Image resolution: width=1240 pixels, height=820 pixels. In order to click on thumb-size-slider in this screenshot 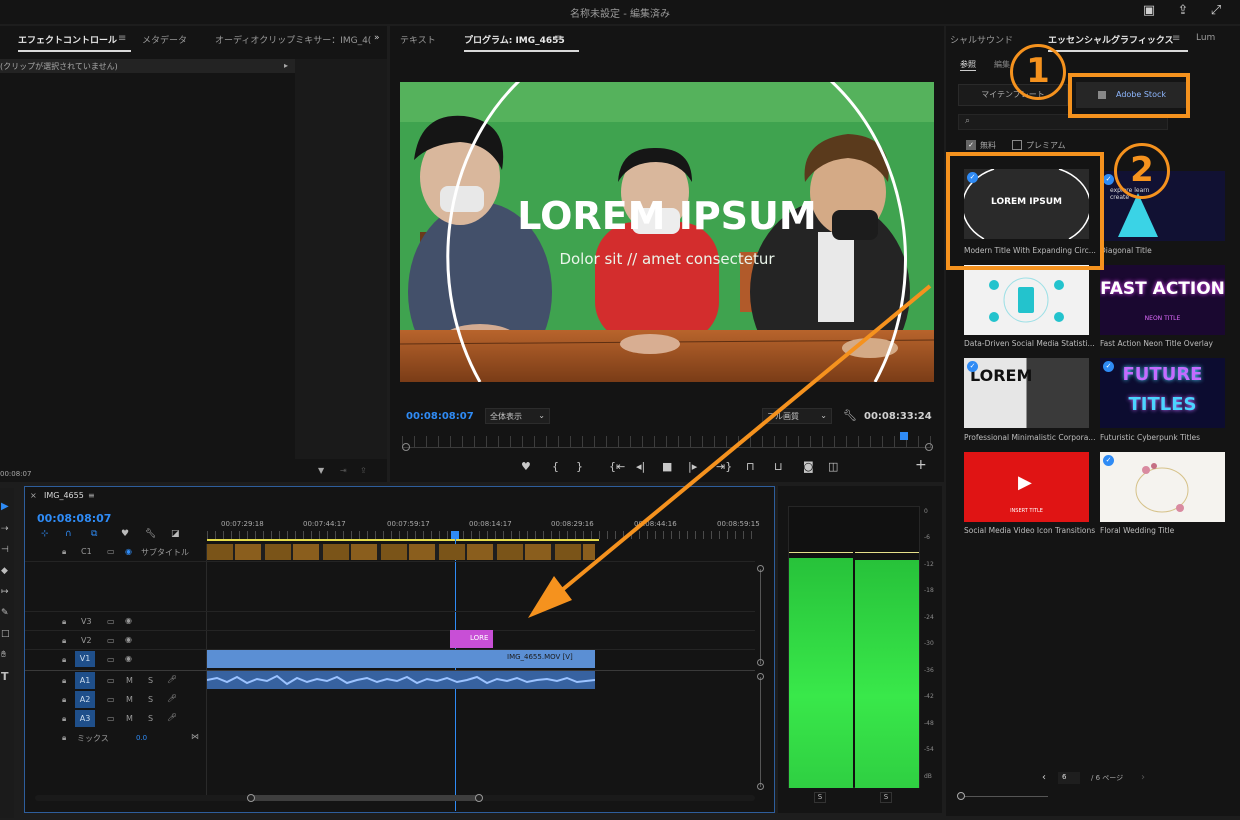, I will do `click(1004, 796)`.